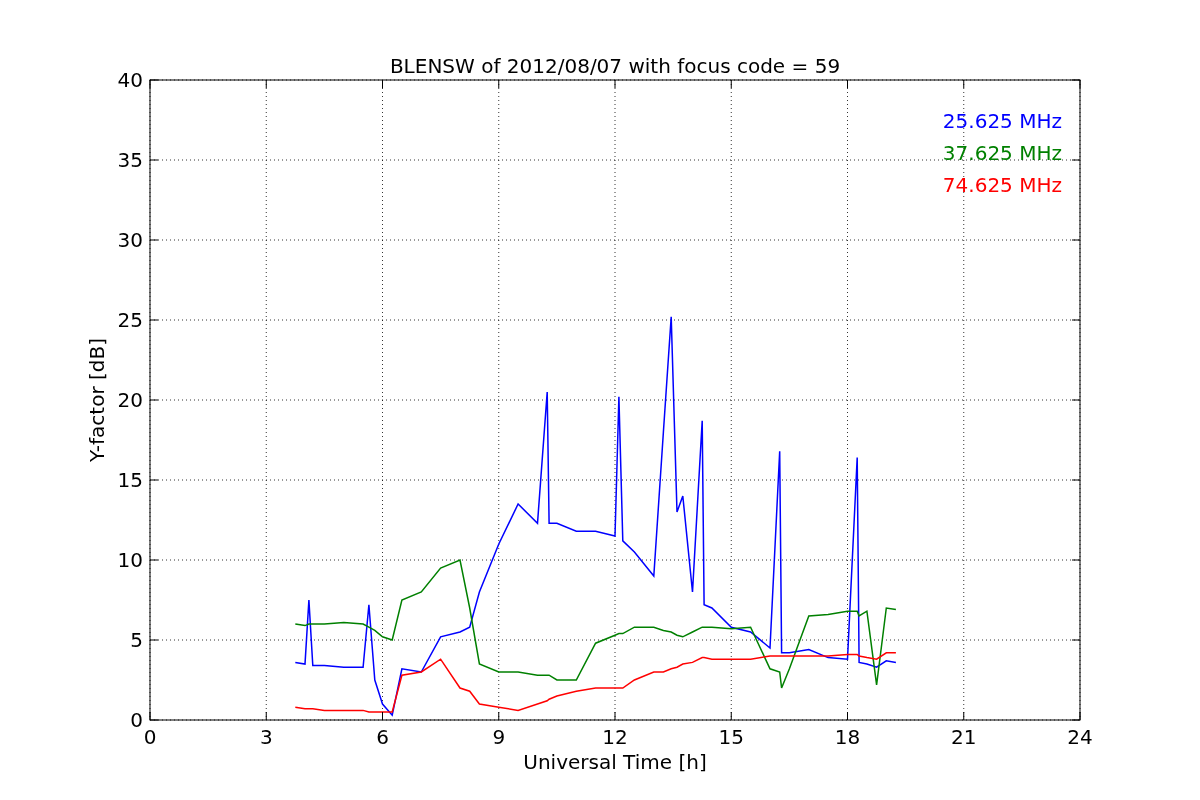  I want to click on y-tick-label: 20, so click(130, 400).